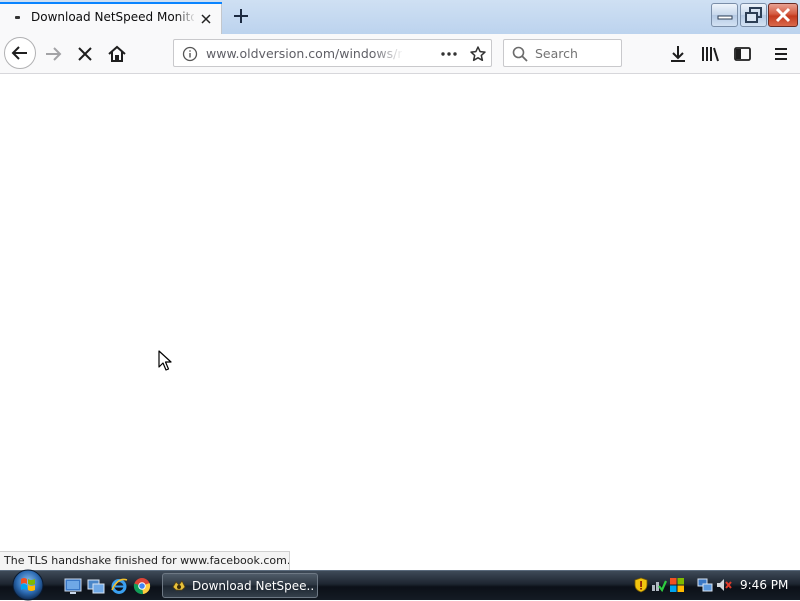 The image size is (800, 601). I want to click on url-bar: www.oldversion.com/windows/ne, so click(332, 53).